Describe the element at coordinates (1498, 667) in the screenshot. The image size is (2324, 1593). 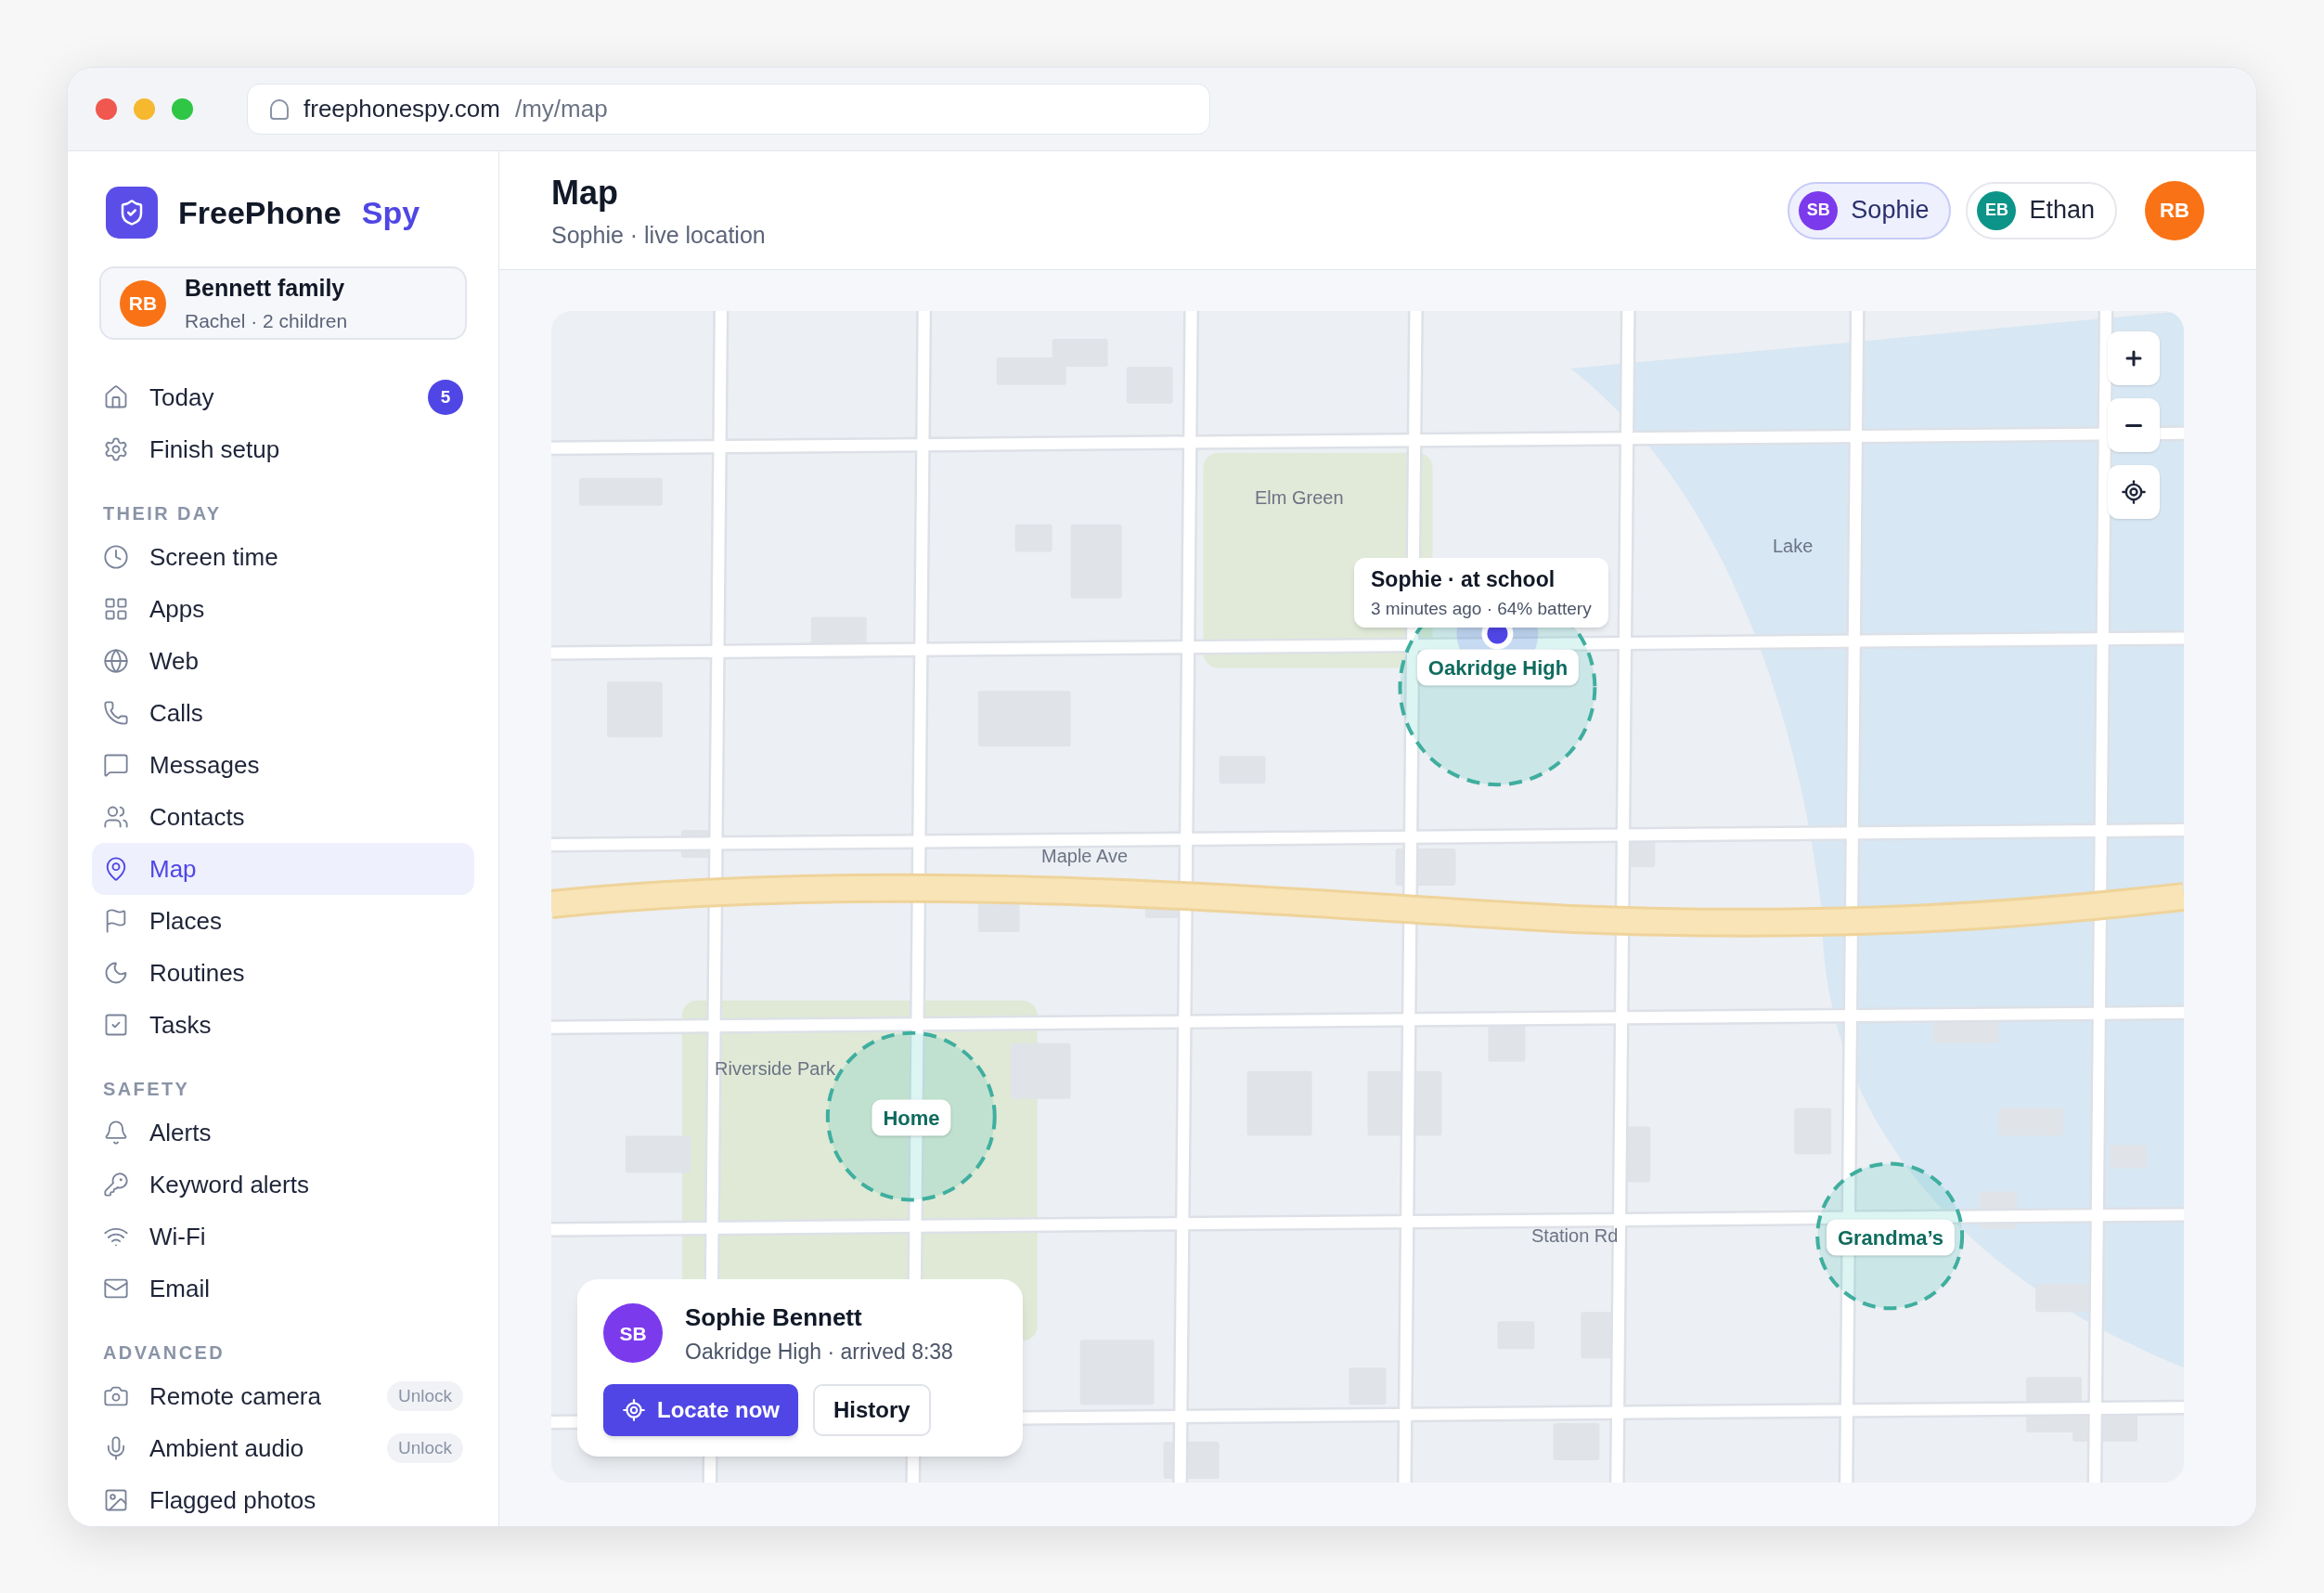
I see `place-label: Oakridge High` at that location.